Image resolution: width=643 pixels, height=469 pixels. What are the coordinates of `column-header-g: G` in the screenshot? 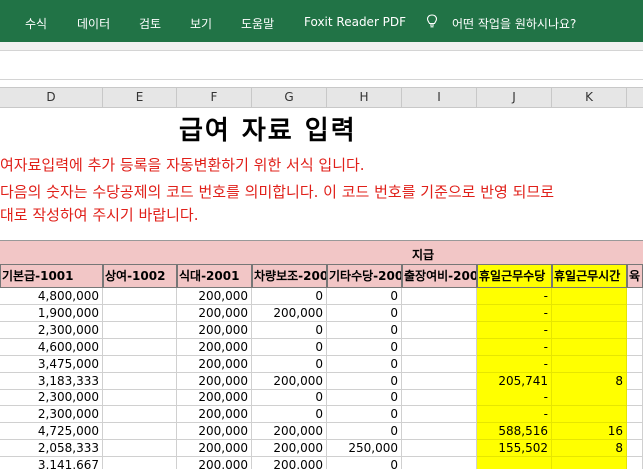 It's located at (289, 97).